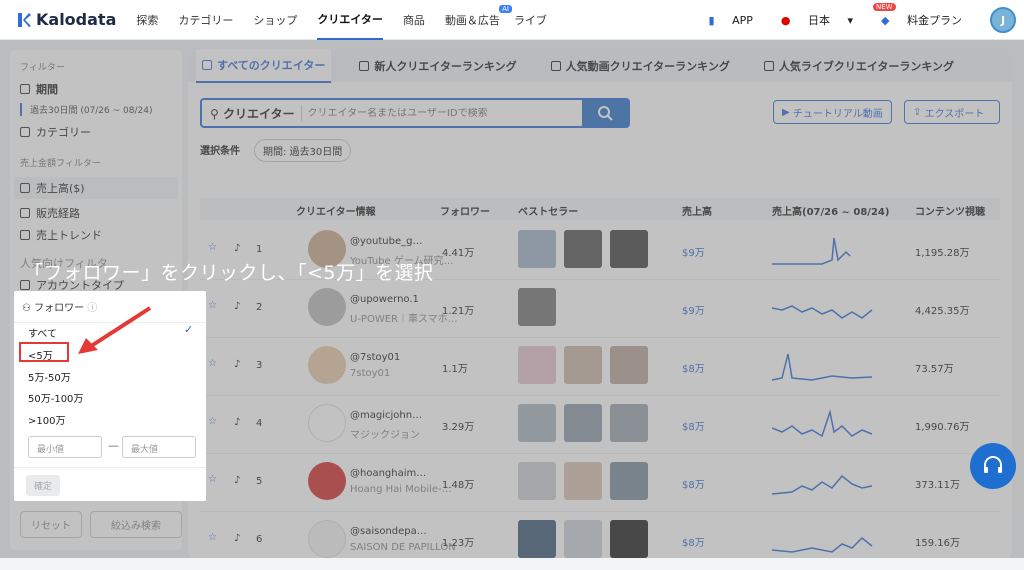 The height and width of the screenshot is (570, 1024). I want to click on headset-icon, so click(993, 464).